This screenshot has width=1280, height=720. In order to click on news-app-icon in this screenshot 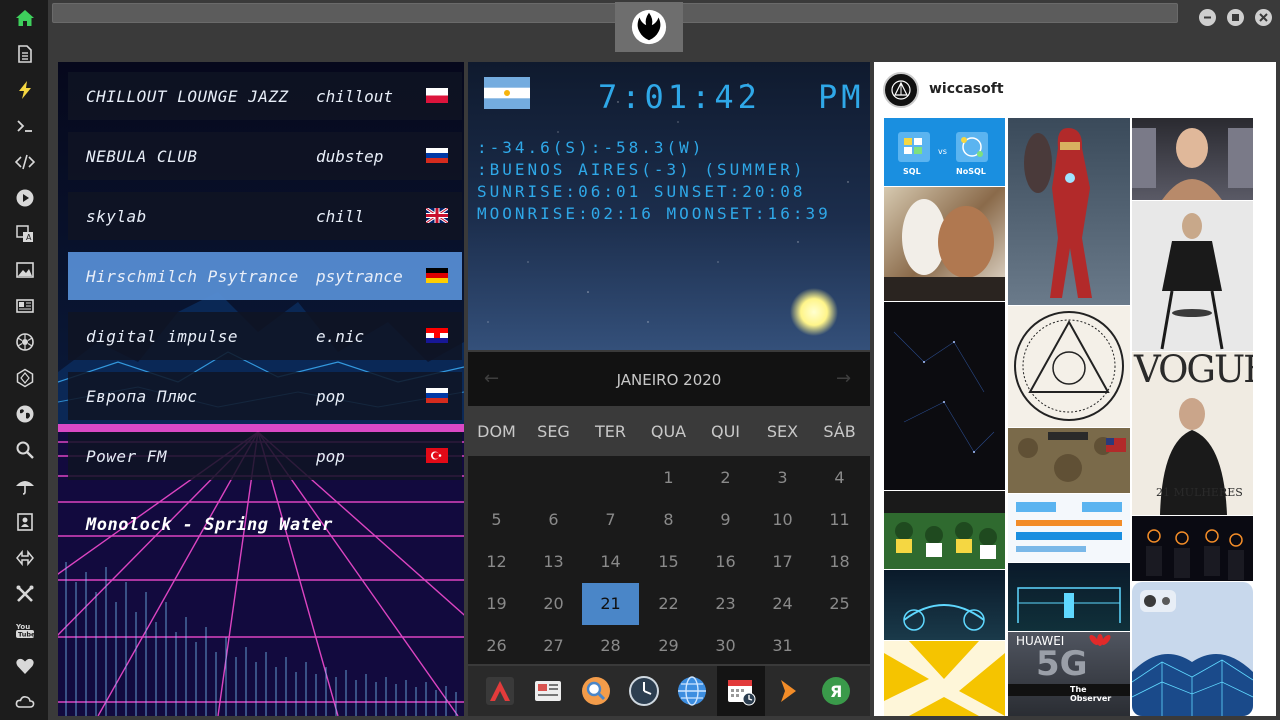, I will do `click(548, 691)`.